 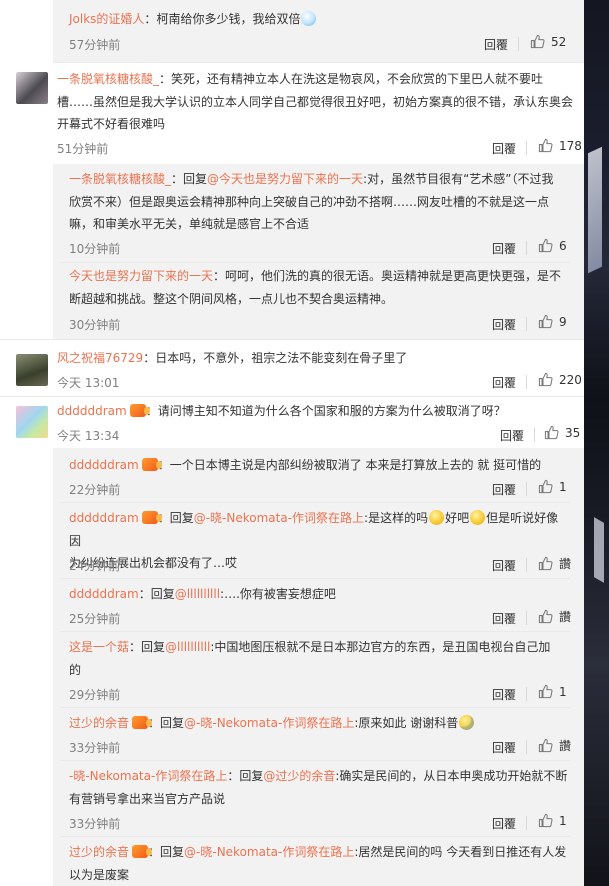 What do you see at coordinates (560, 145) in the screenshot?
I see `like-button: 178` at bounding box center [560, 145].